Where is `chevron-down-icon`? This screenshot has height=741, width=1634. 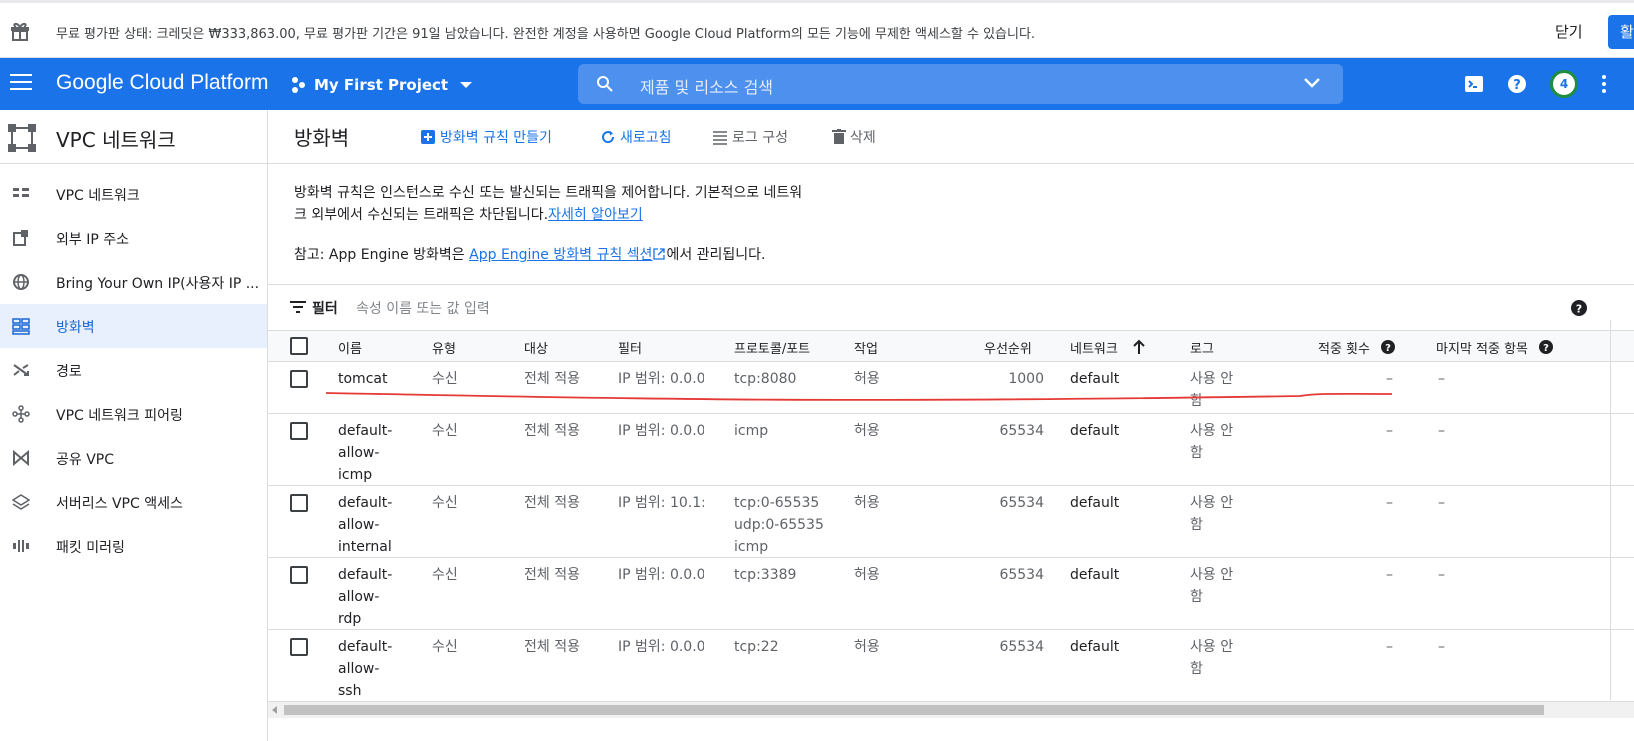
chevron-down-icon is located at coordinates (1312, 83).